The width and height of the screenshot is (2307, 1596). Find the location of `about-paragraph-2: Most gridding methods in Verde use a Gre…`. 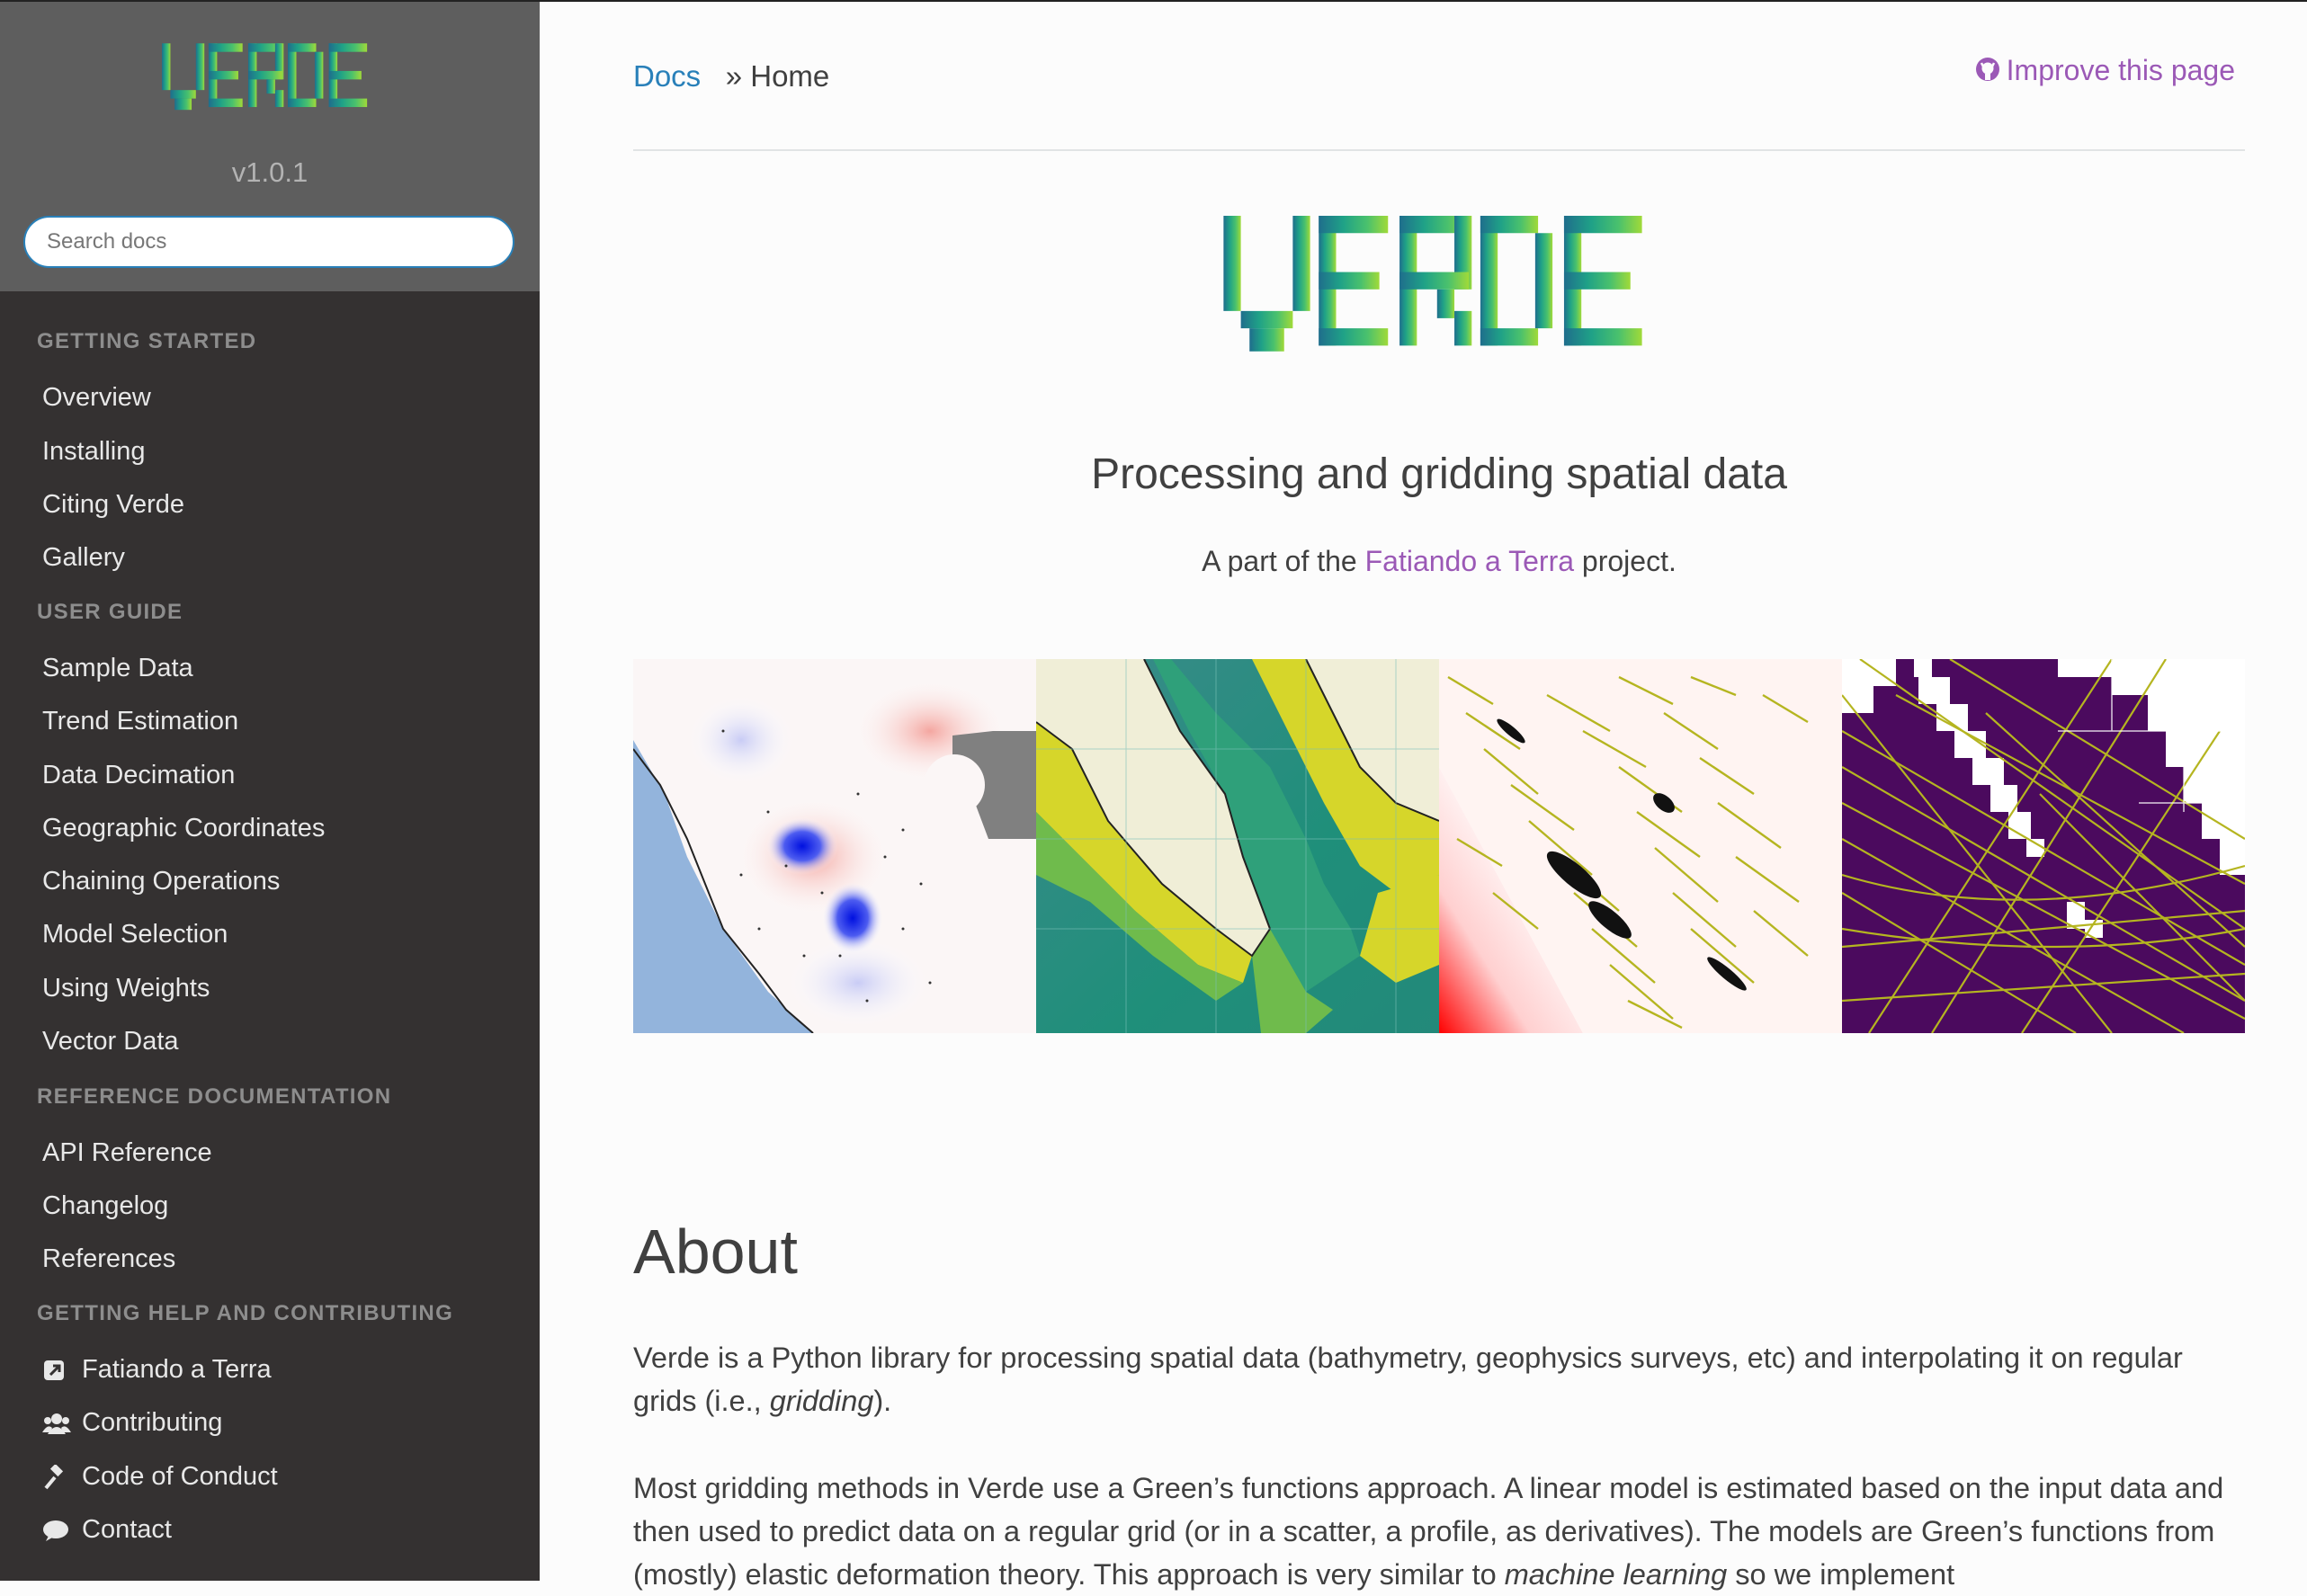

about-paragraph-2: Most gridding methods in Verde use a Gre… is located at coordinates (1429, 1531).